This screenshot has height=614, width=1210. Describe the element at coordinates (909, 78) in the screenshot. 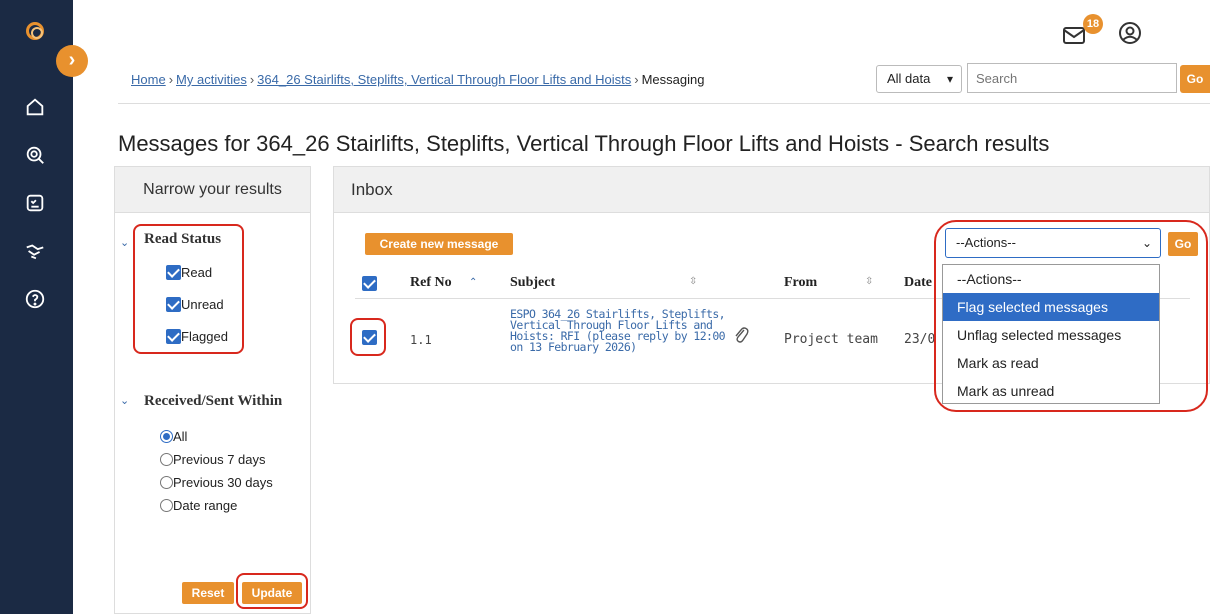

I see `search-scope-value: All data` at that location.